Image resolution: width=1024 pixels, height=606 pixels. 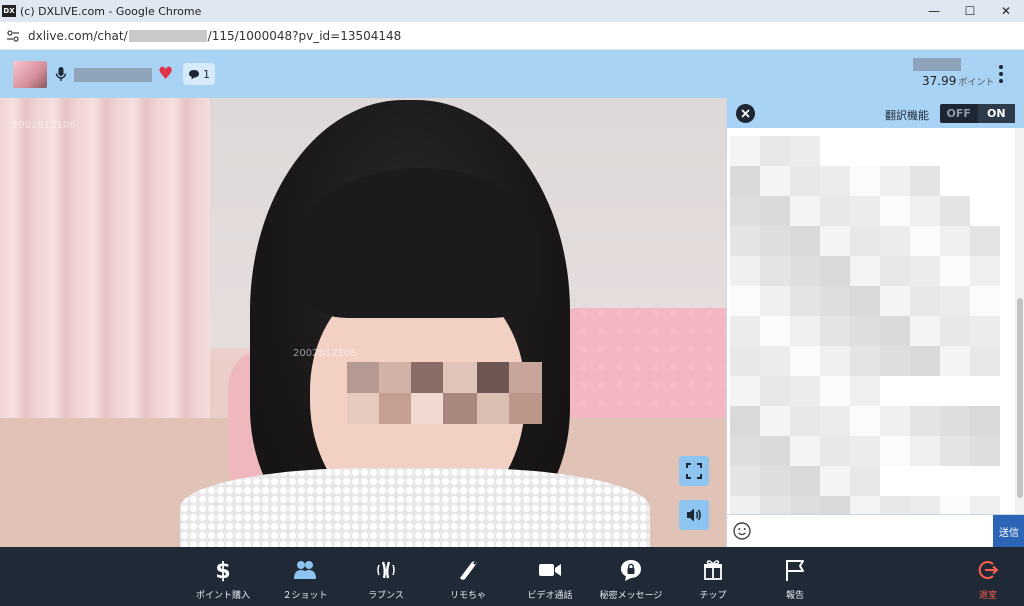 What do you see at coordinates (9, 11) in the screenshot?
I see `site-favicon: DX` at bounding box center [9, 11].